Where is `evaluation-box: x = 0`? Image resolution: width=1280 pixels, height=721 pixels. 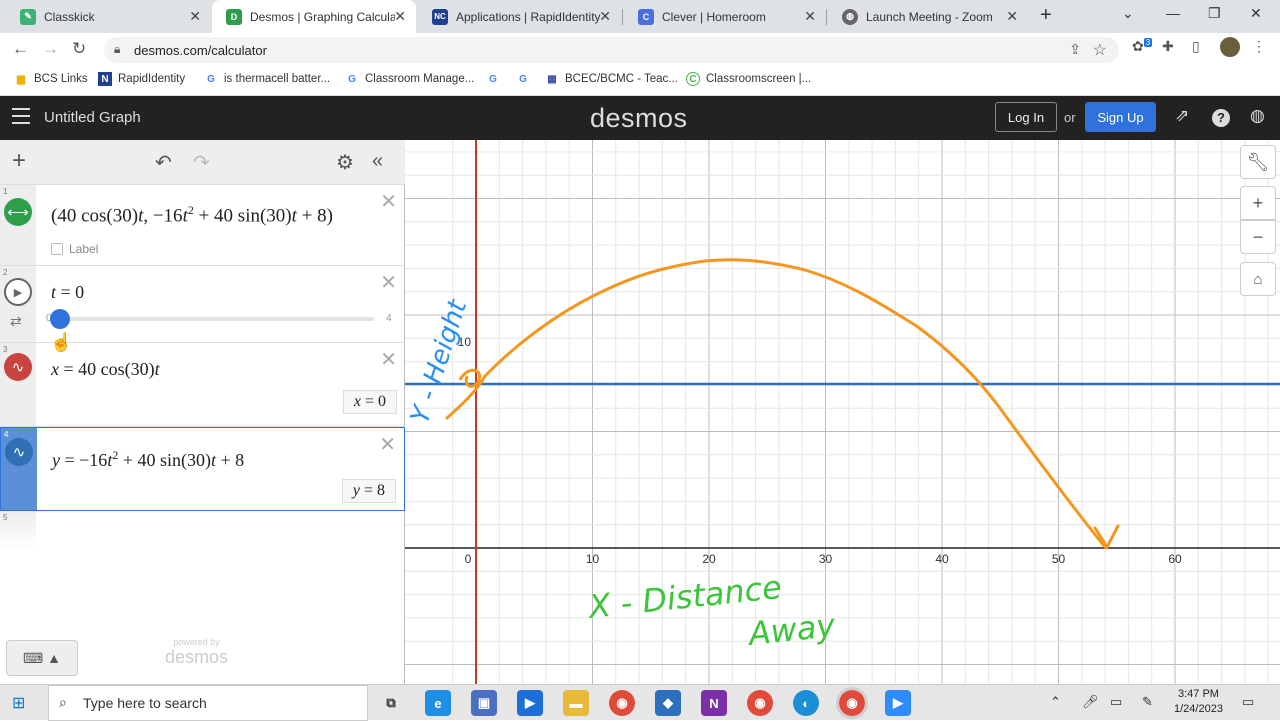
evaluation-box: x = 0 is located at coordinates (369, 402).